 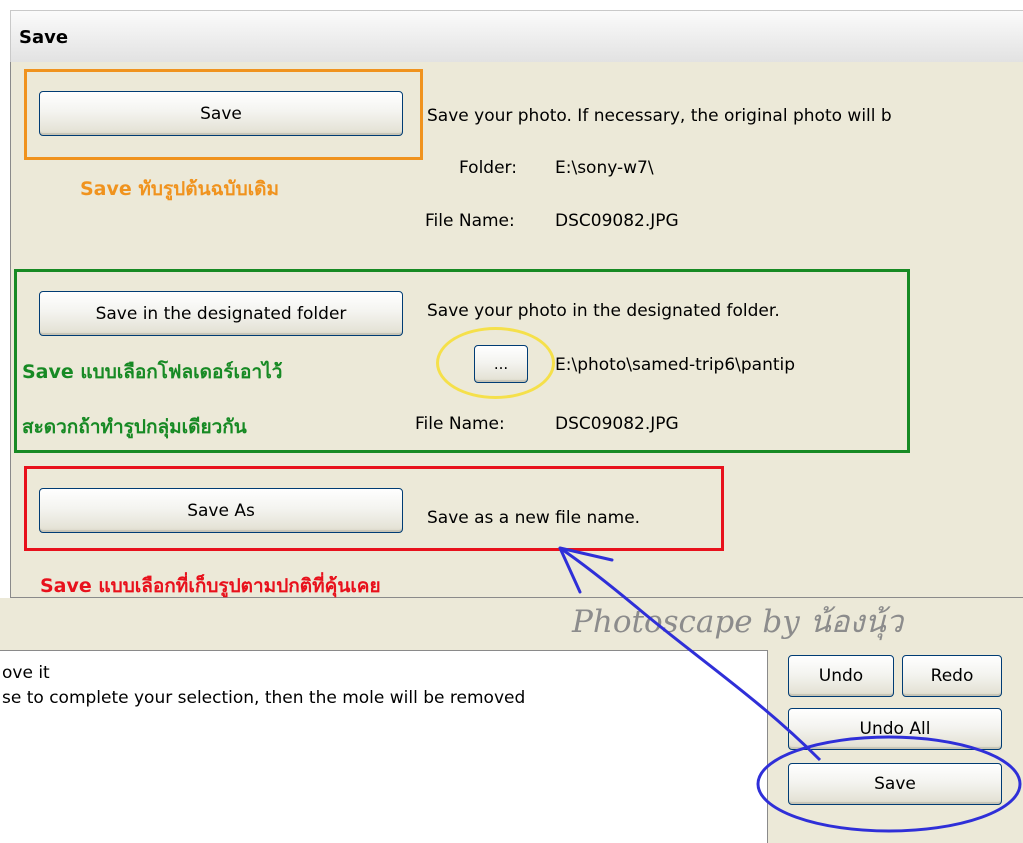 I want to click on folder-value: E:\sony-w7\, so click(x=604, y=168).